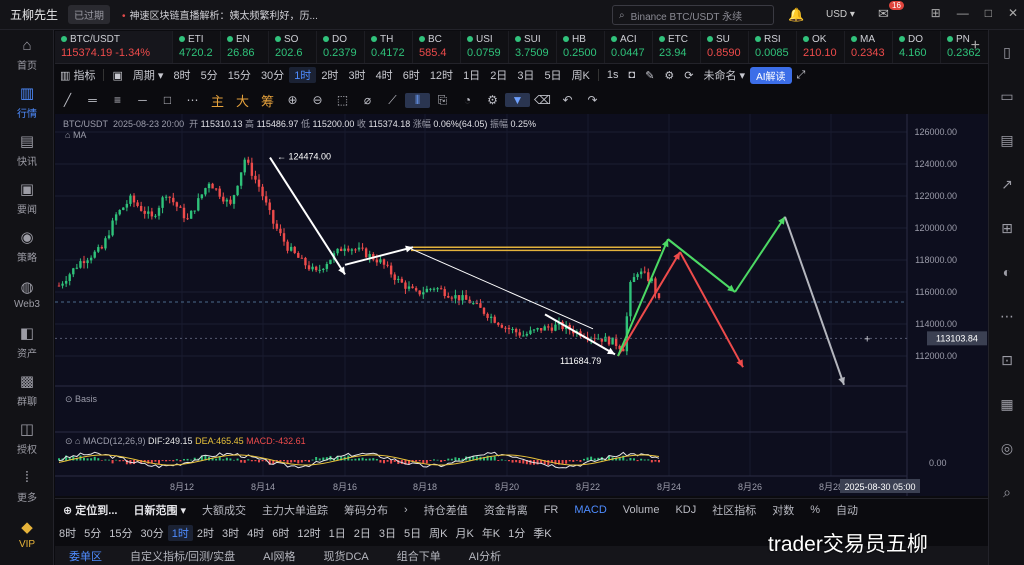 The image size is (1024, 565). What do you see at coordinates (581, 75) in the screenshot?
I see `interval-周K: 周K` at bounding box center [581, 75].